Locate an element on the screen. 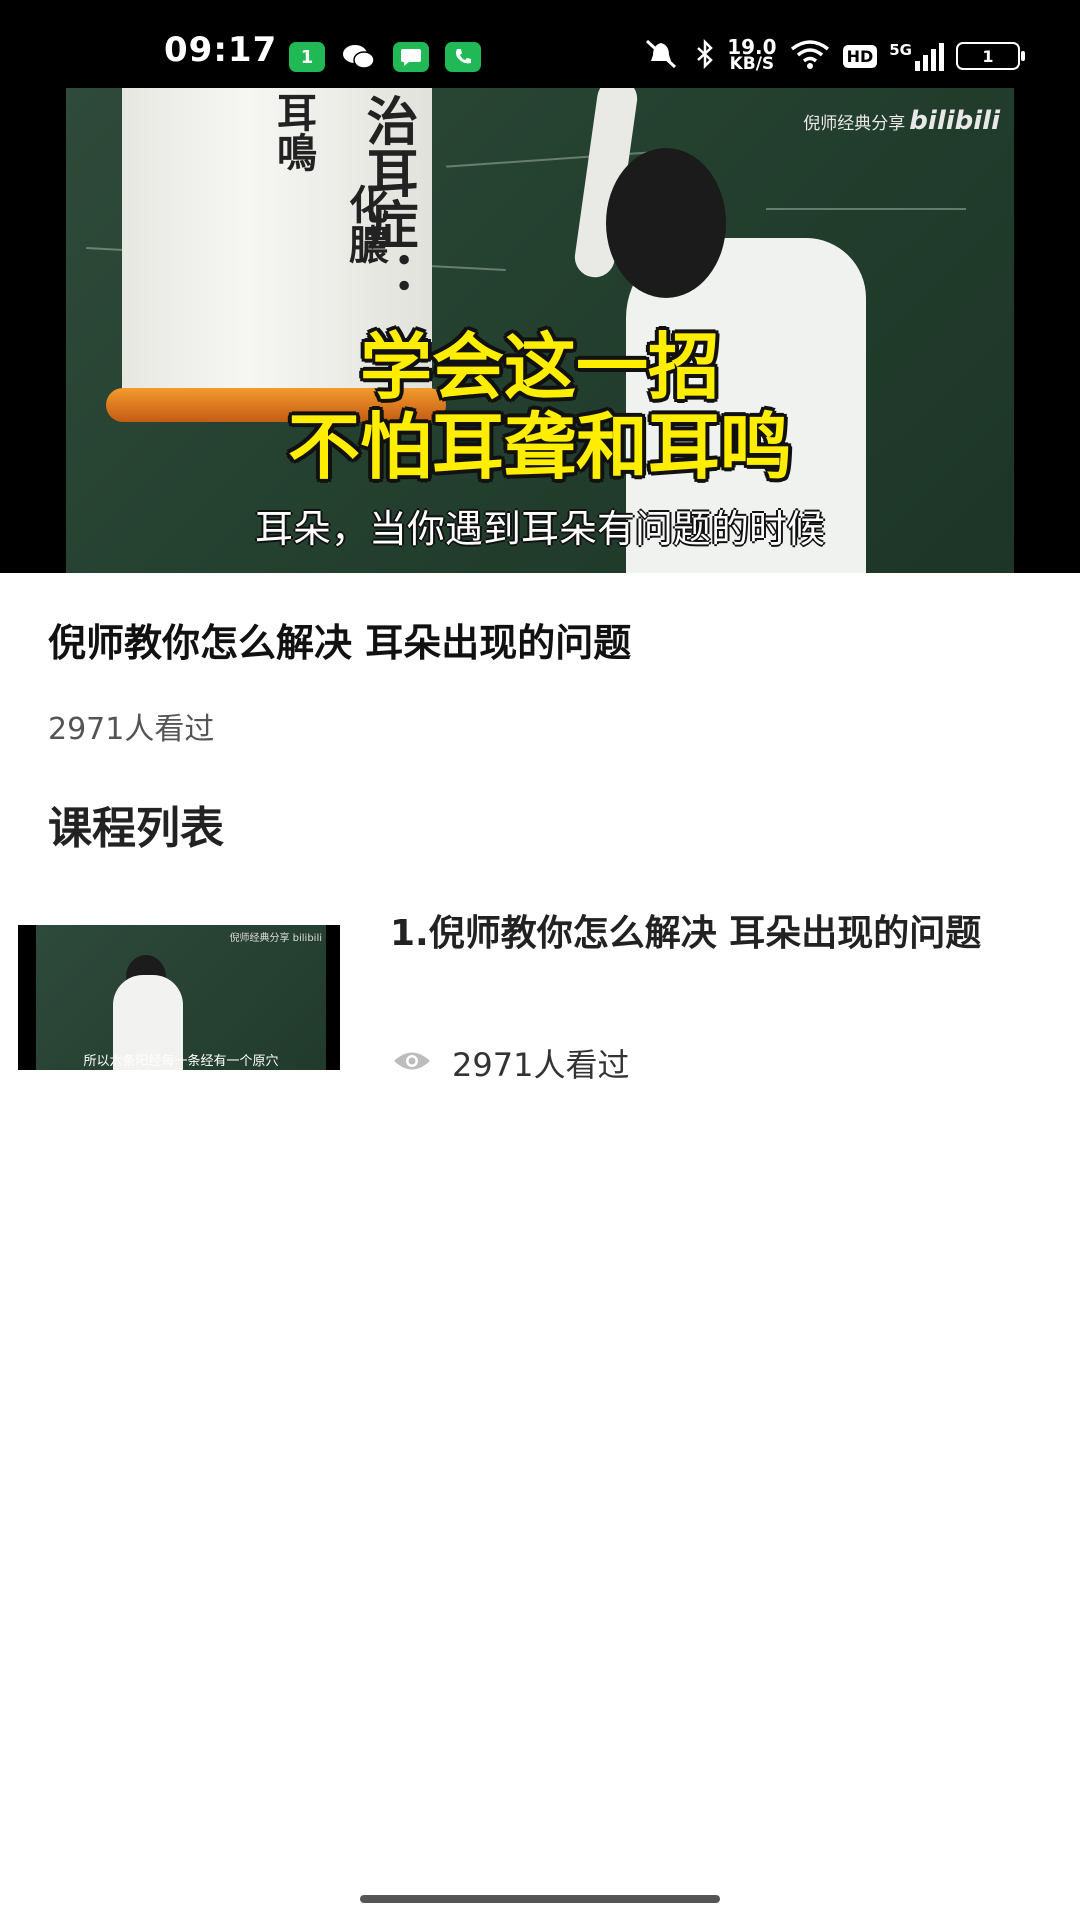 This screenshot has height=1920, width=1080. battery-icon: 1 is located at coordinates (990, 56).